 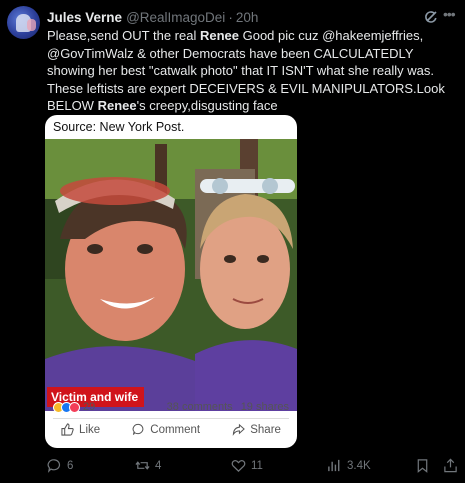 I want to click on more-options-icon: •••, so click(x=449, y=14).